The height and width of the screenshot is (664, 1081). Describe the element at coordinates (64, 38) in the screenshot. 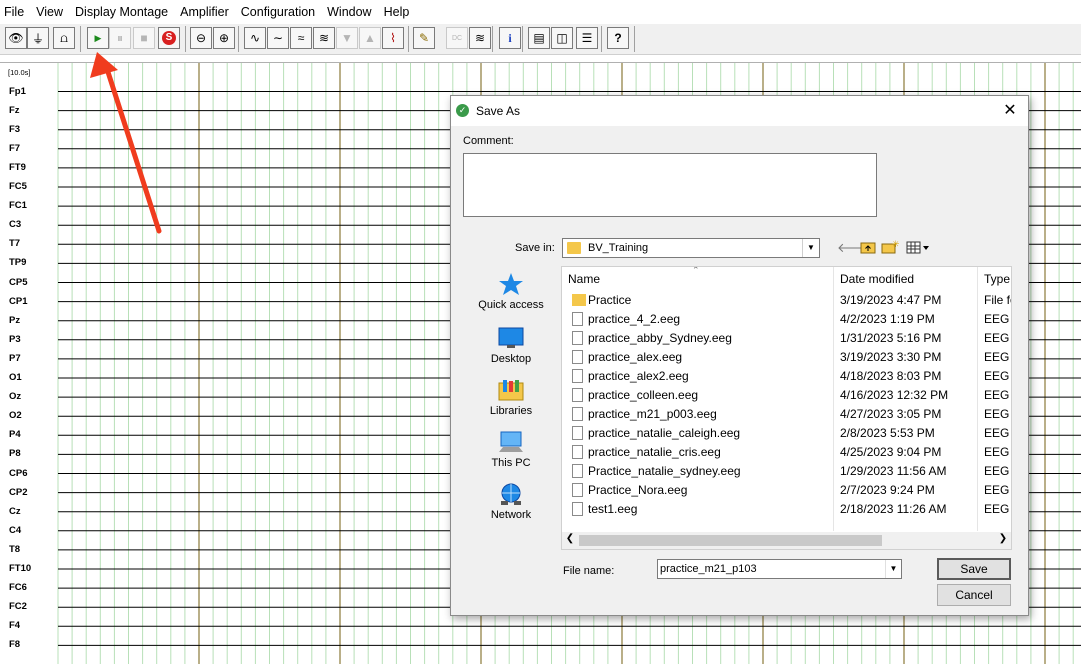

I see `impedance-icon: ⩍` at that location.